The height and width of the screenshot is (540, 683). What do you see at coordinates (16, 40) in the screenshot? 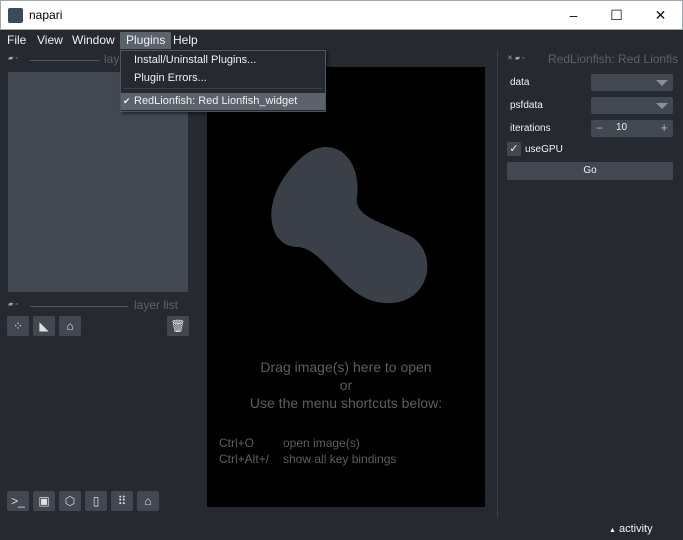
I see `menu-file: File` at bounding box center [16, 40].